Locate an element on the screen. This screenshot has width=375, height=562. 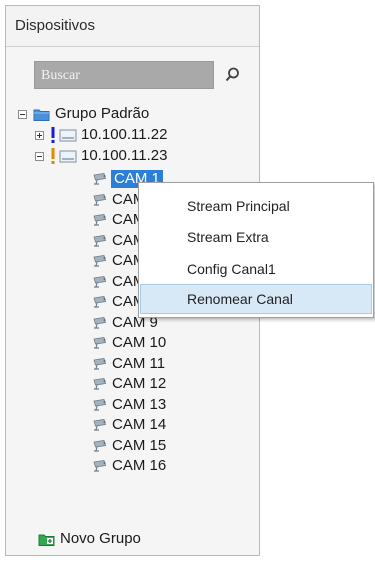
panel-header: Dispositivos is located at coordinates (132, 26).